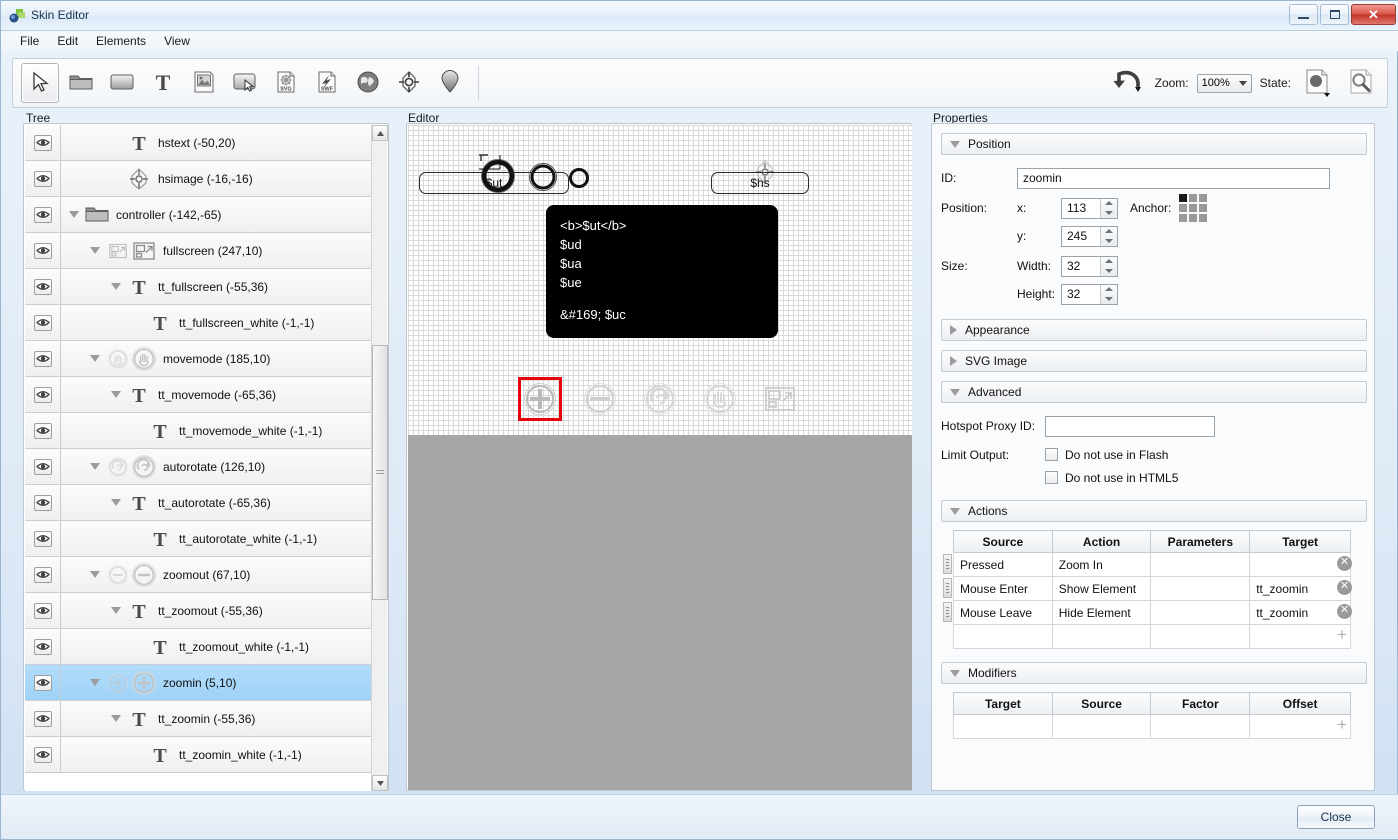 The image size is (1398, 840). What do you see at coordinates (121, 41) in the screenshot?
I see `menu-elements: Elements` at bounding box center [121, 41].